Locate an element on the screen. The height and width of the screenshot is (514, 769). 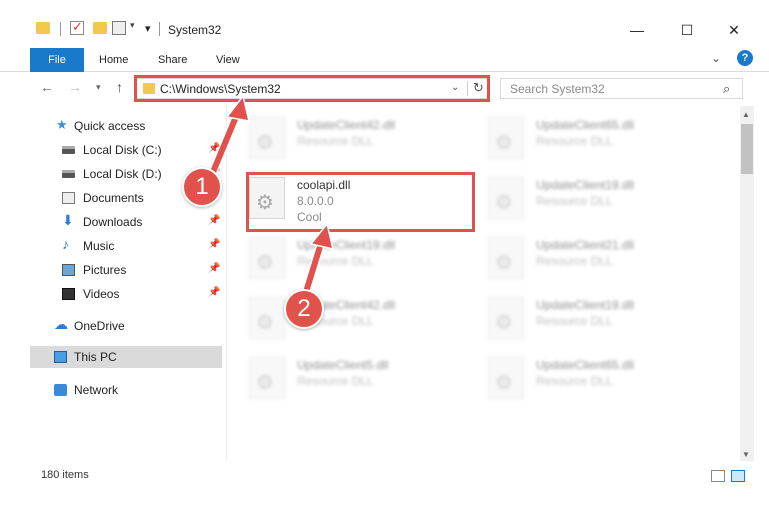
sidebar-item-label: Music is located at coordinates (99, 246).